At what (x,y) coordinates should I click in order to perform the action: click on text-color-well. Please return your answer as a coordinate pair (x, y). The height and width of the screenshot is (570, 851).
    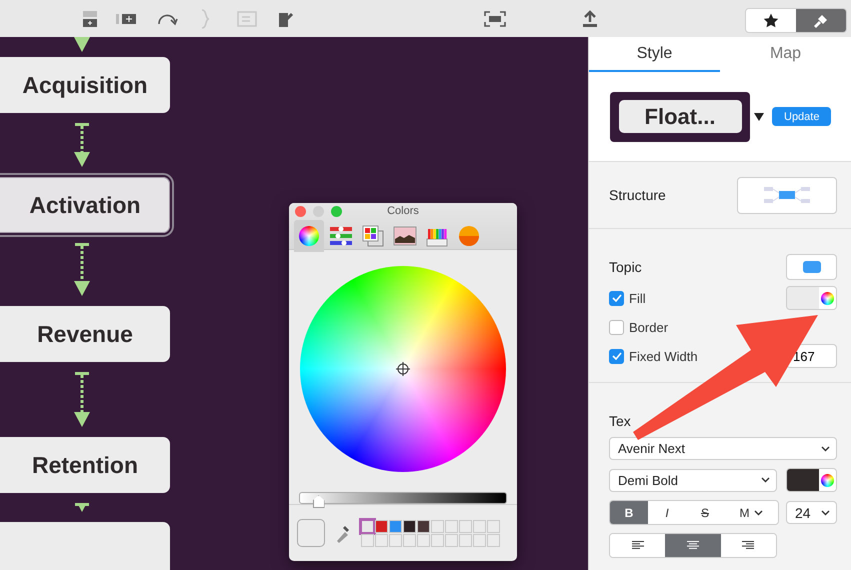
    Looking at the image, I should click on (811, 480).